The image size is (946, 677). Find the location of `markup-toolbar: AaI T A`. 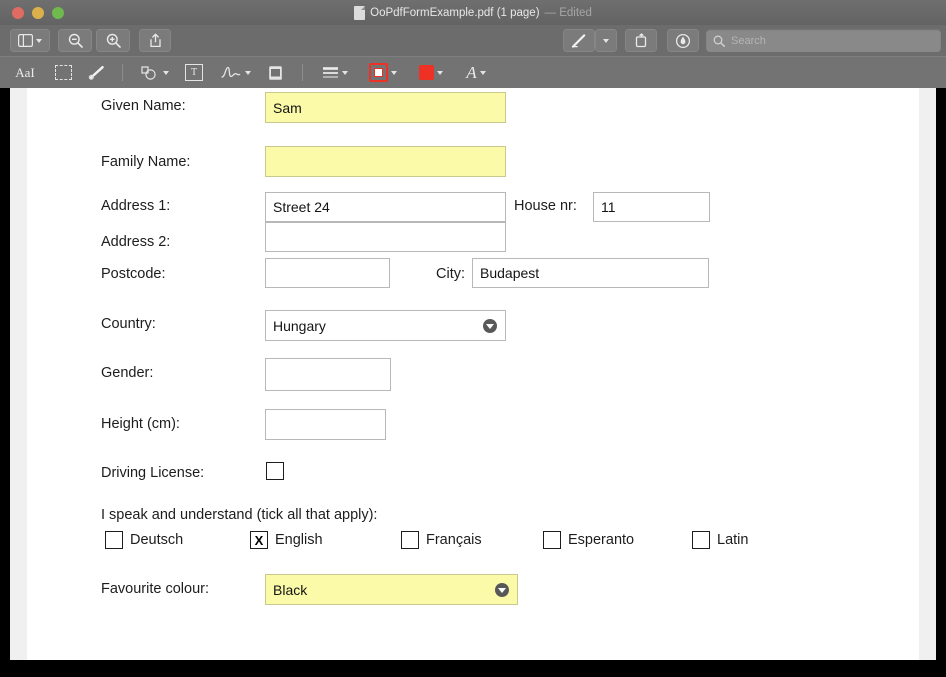

markup-toolbar: AaI T A is located at coordinates (473, 73).